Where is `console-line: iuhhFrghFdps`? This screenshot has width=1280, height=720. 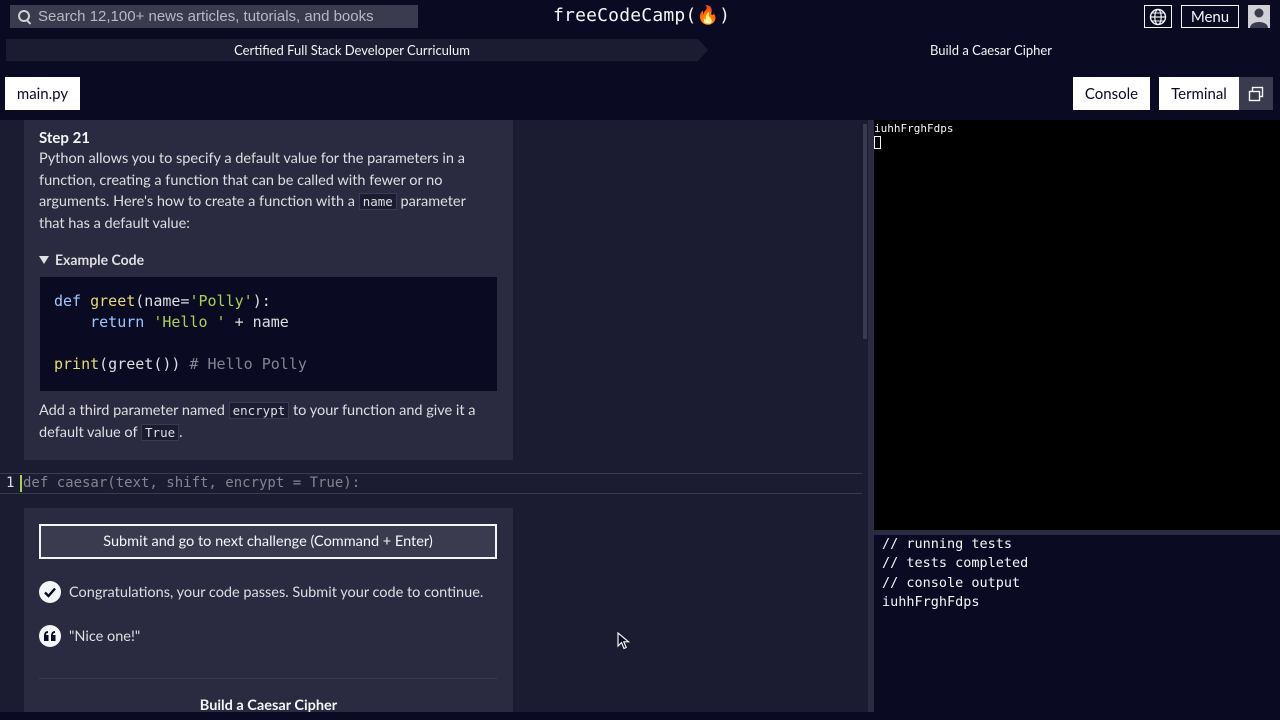
console-line: iuhhFrghFdps is located at coordinates (931, 601).